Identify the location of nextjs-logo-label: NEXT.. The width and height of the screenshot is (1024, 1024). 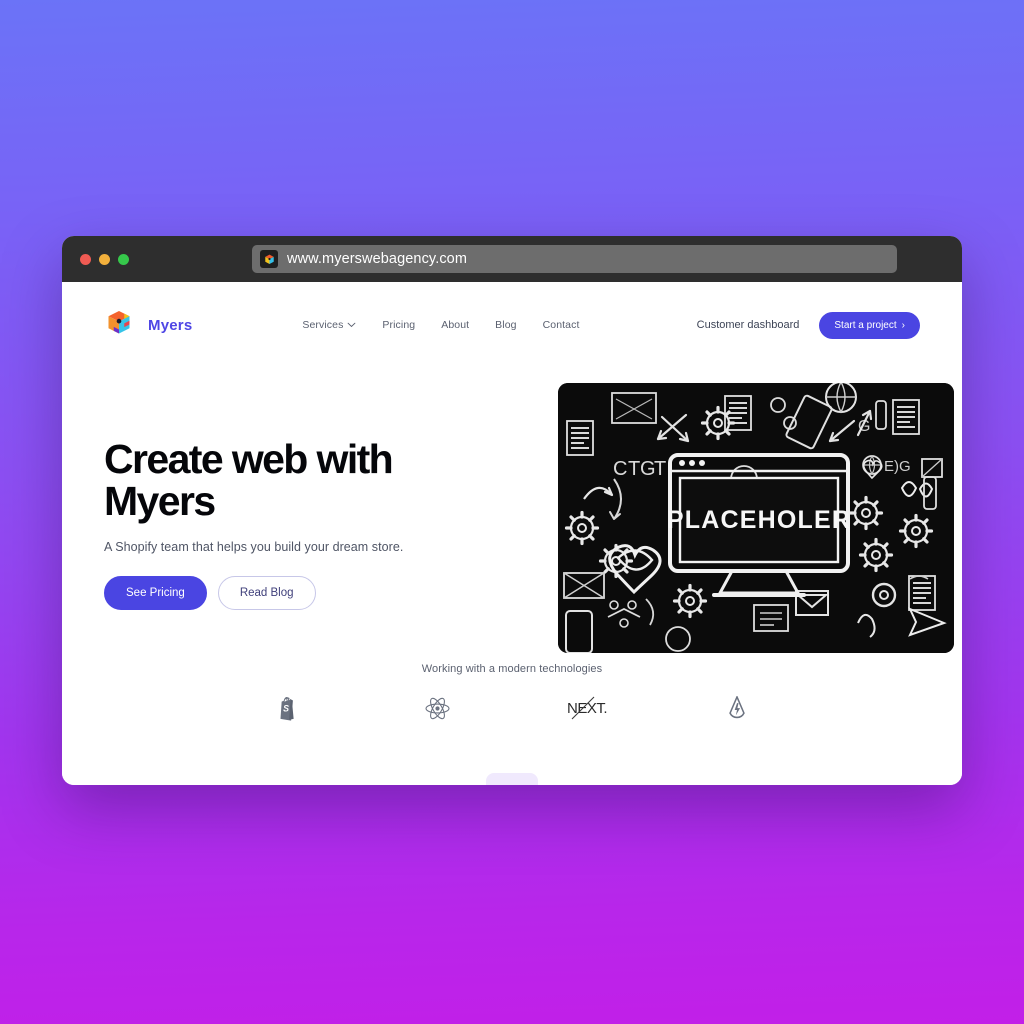
(587, 708).